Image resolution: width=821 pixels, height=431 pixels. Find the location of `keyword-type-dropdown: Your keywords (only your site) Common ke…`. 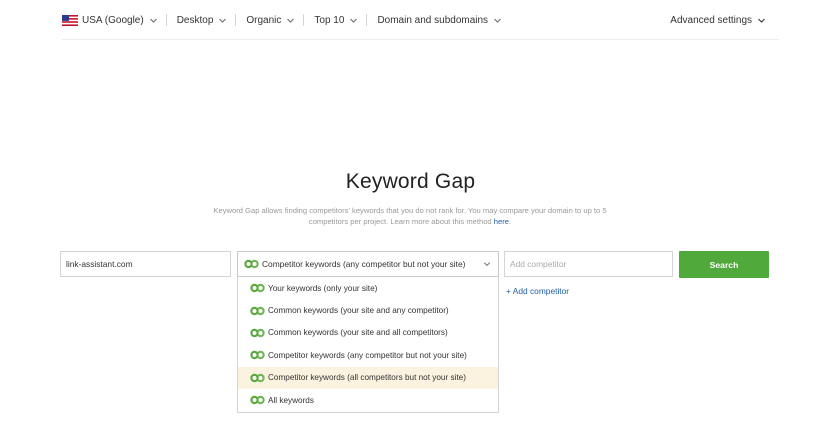

keyword-type-dropdown: Your keywords (only your site) Common ke… is located at coordinates (368, 345).